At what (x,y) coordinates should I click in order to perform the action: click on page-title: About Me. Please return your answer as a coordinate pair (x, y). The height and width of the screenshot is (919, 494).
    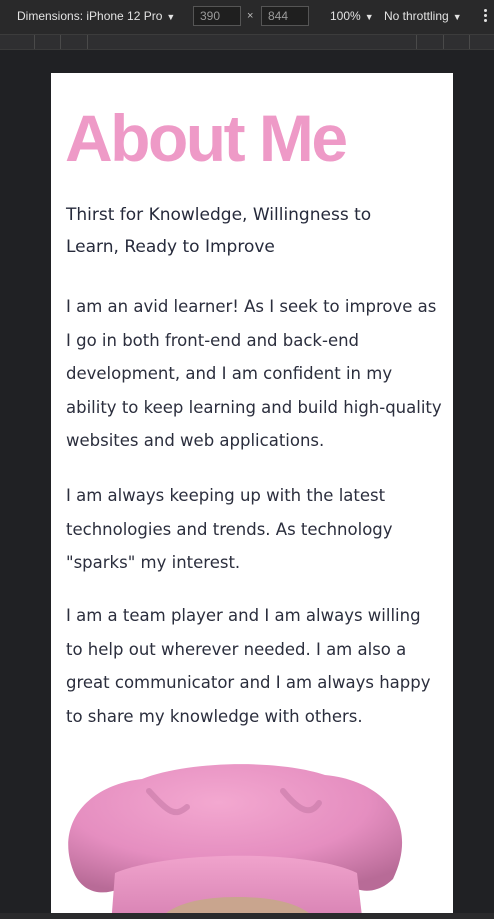
    Looking at the image, I should click on (206, 138).